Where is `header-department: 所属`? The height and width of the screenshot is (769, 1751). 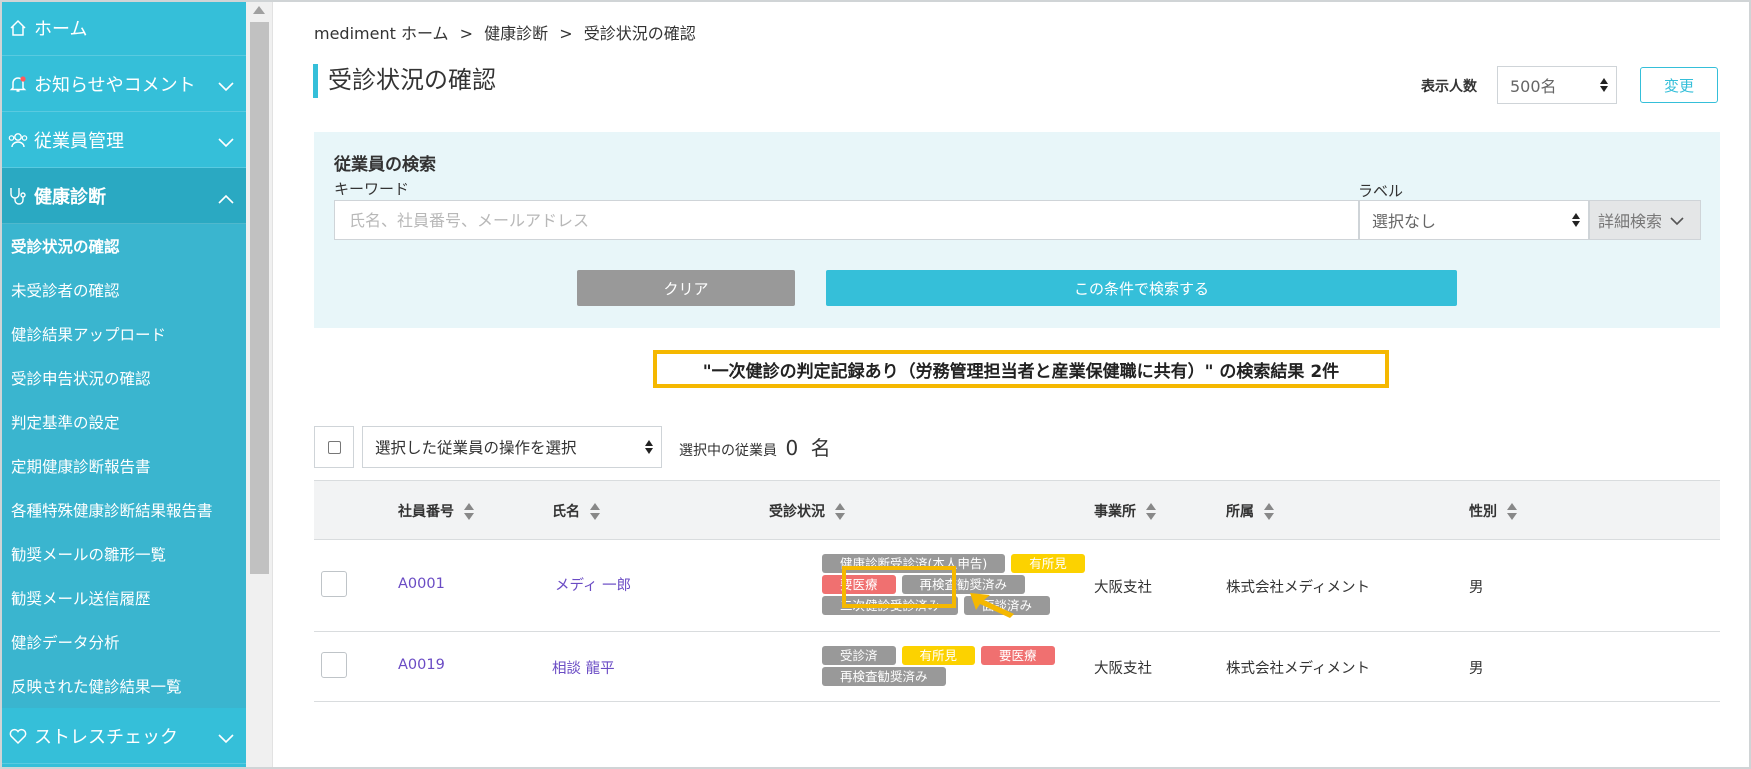
header-department: 所属 is located at coordinates (1250, 511).